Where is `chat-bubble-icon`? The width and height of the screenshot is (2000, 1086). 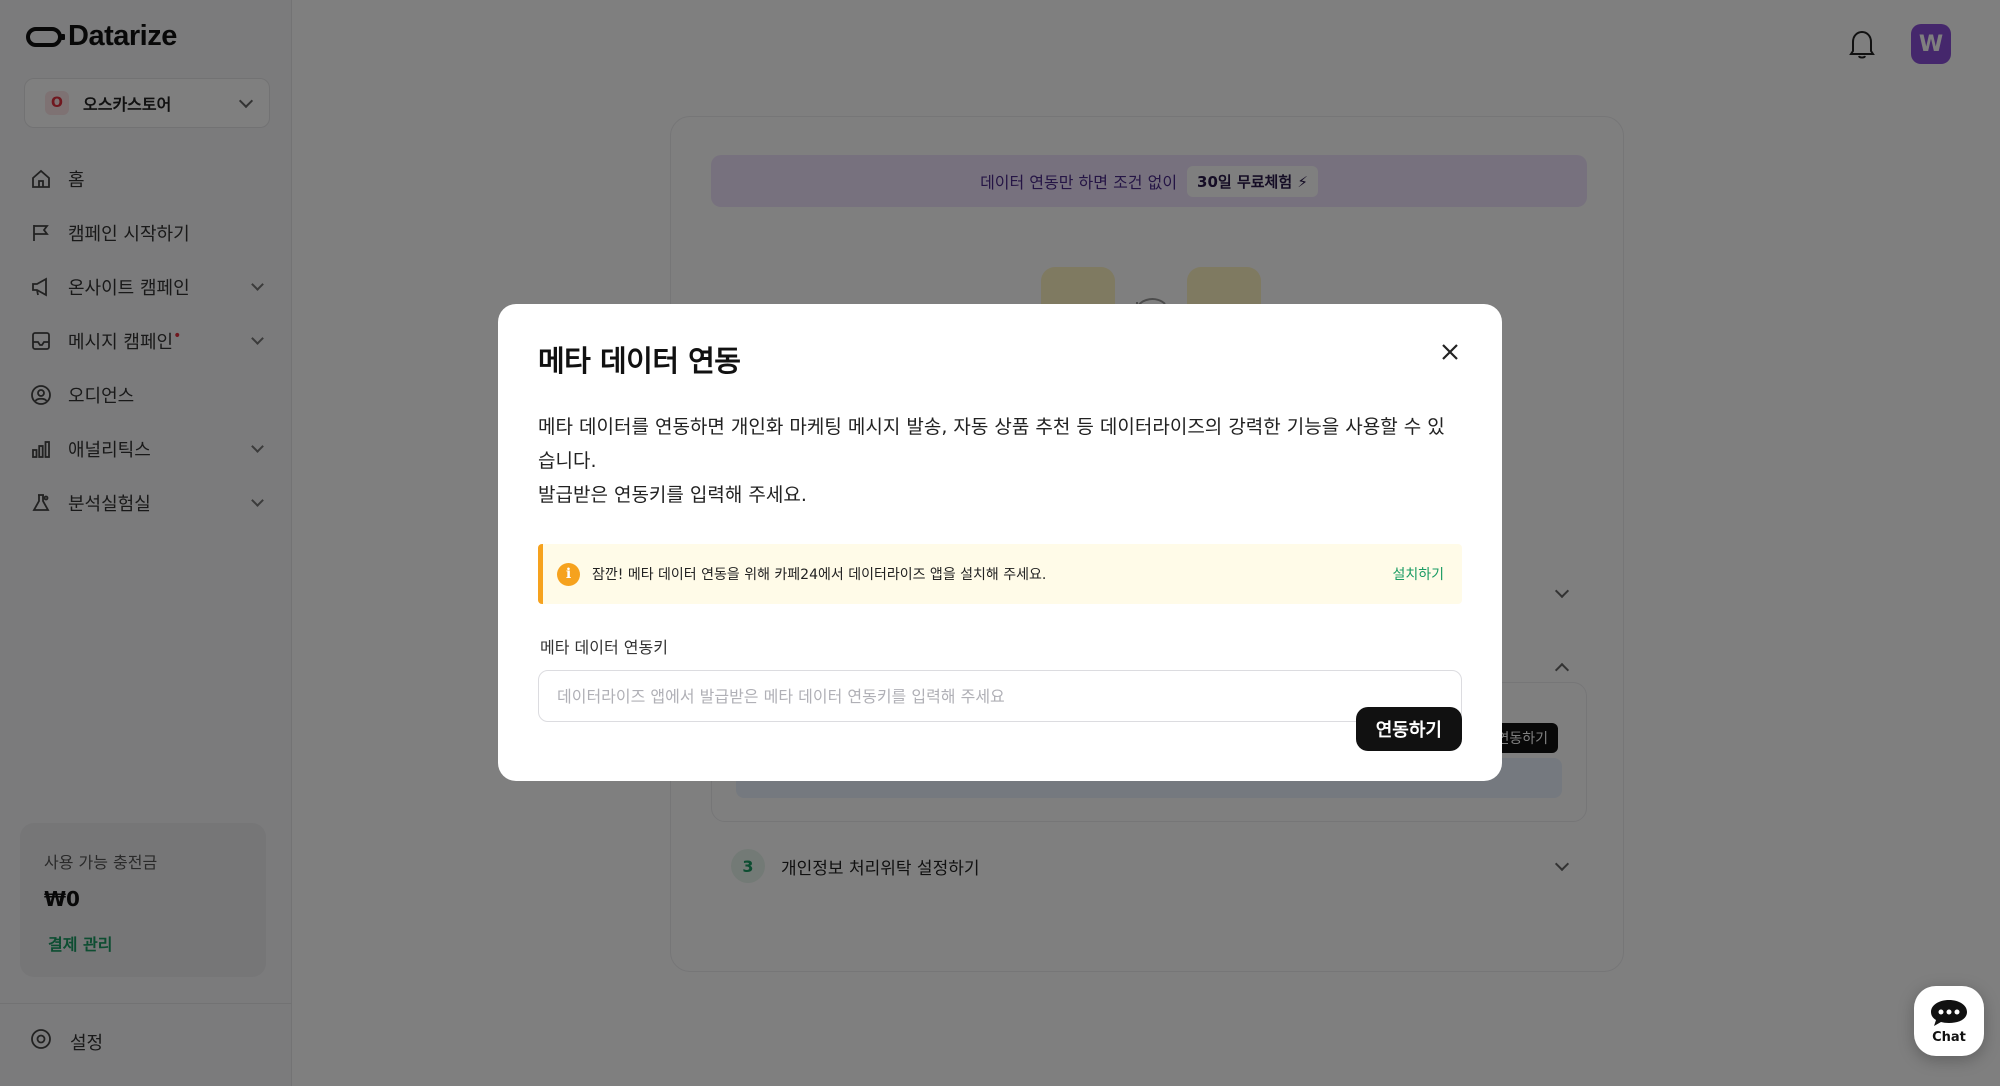
chat-bubble-icon is located at coordinates (1949, 1012).